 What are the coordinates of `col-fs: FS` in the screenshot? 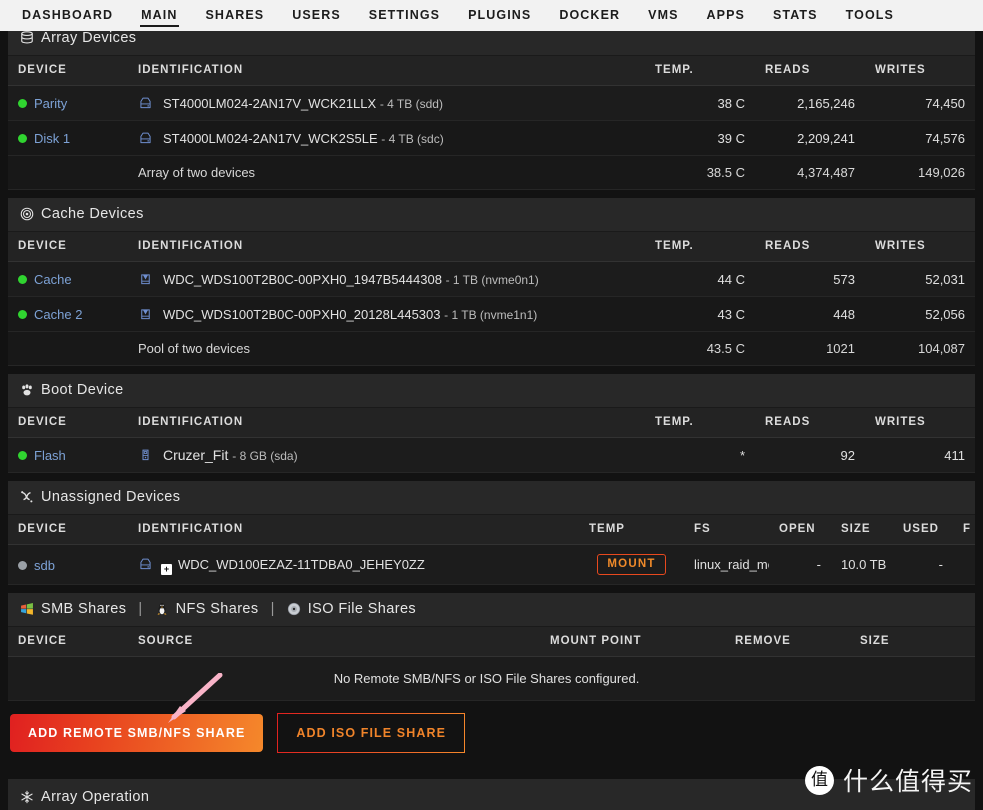 It's located at (726, 530).